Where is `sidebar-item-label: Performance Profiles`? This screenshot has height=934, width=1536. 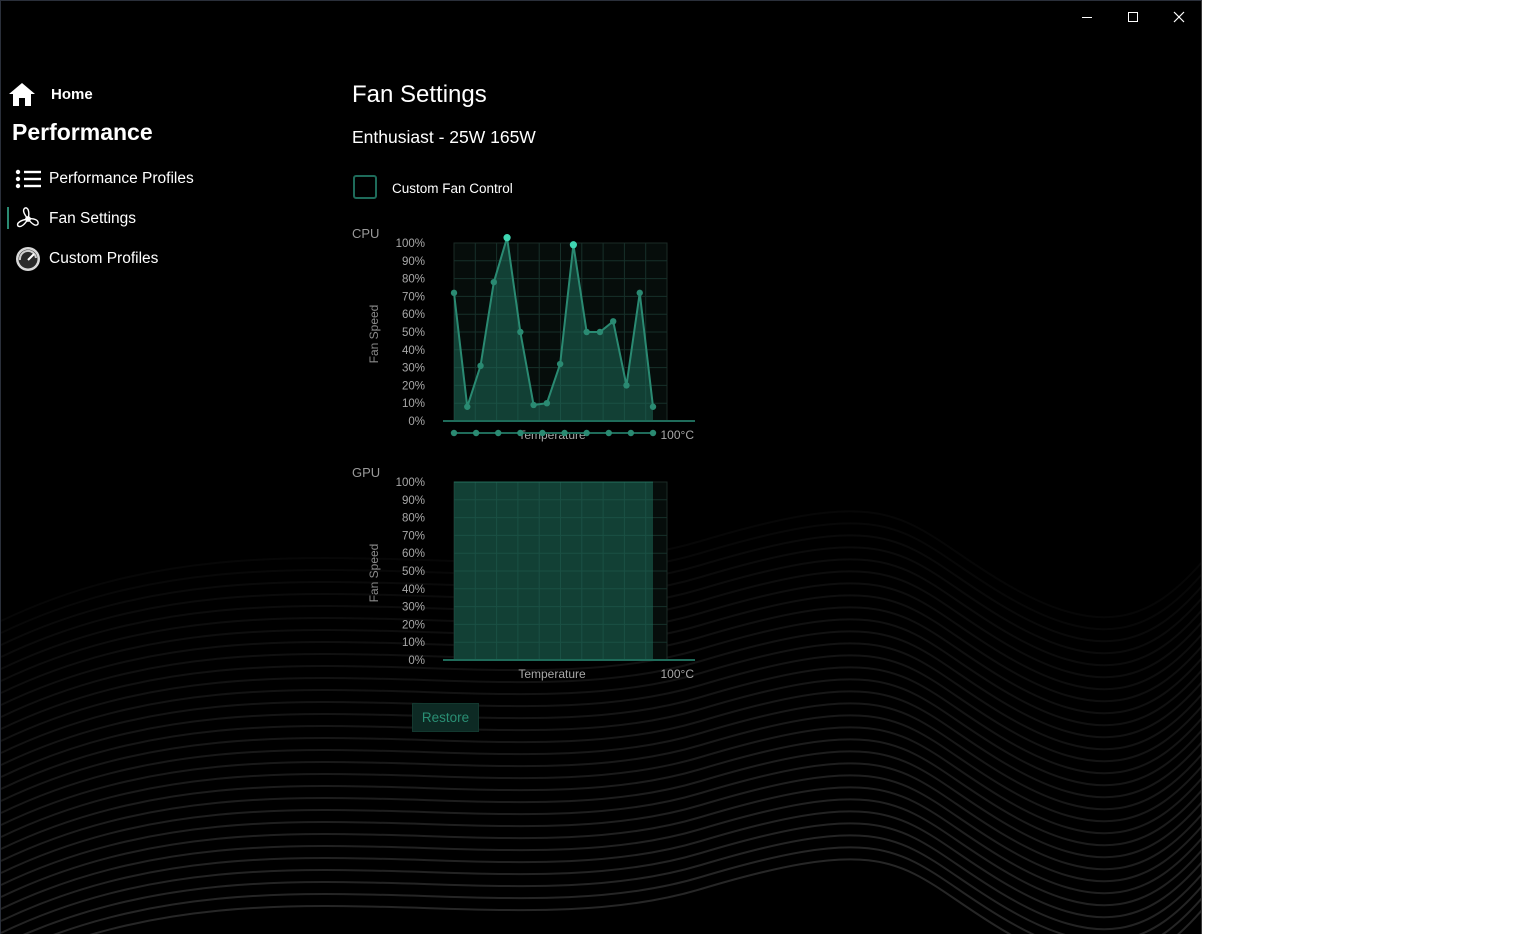 sidebar-item-label: Performance Profiles is located at coordinates (121, 178).